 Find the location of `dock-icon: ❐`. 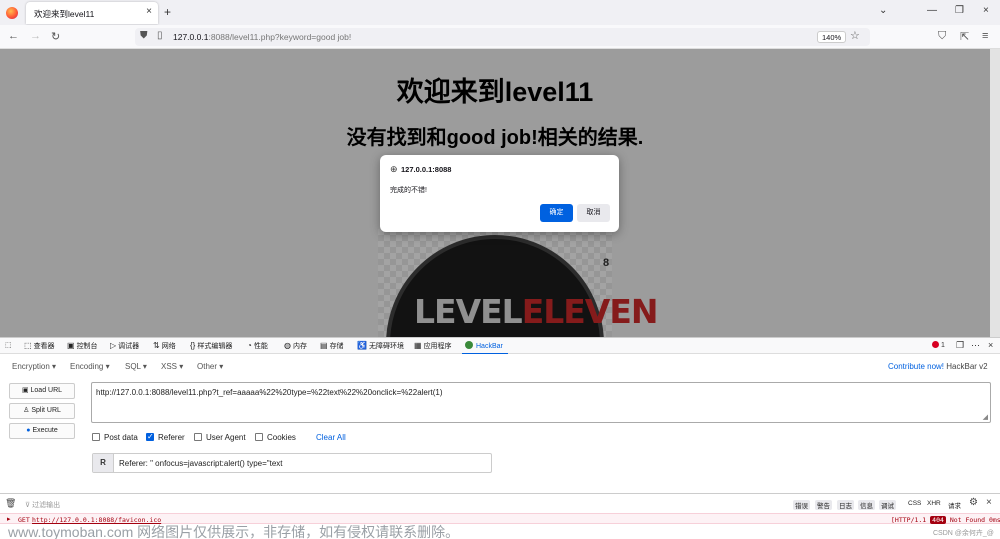

dock-icon: ❐ is located at coordinates (960, 345).